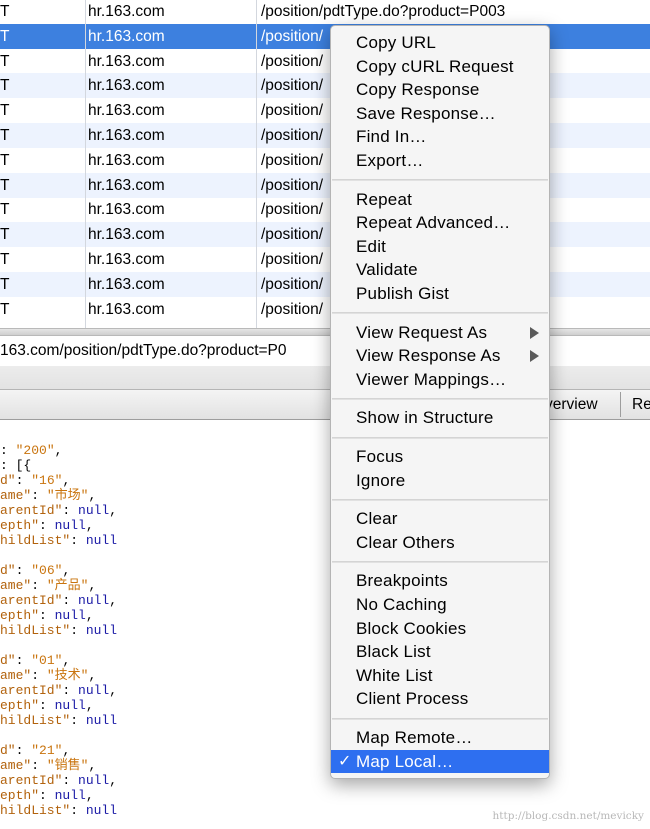 The image size is (650, 829). What do you see at coordinates (440, 604) in the screenshot?
I see `menu-item-no-caching: No Caching` at bounding box center [440, 604].